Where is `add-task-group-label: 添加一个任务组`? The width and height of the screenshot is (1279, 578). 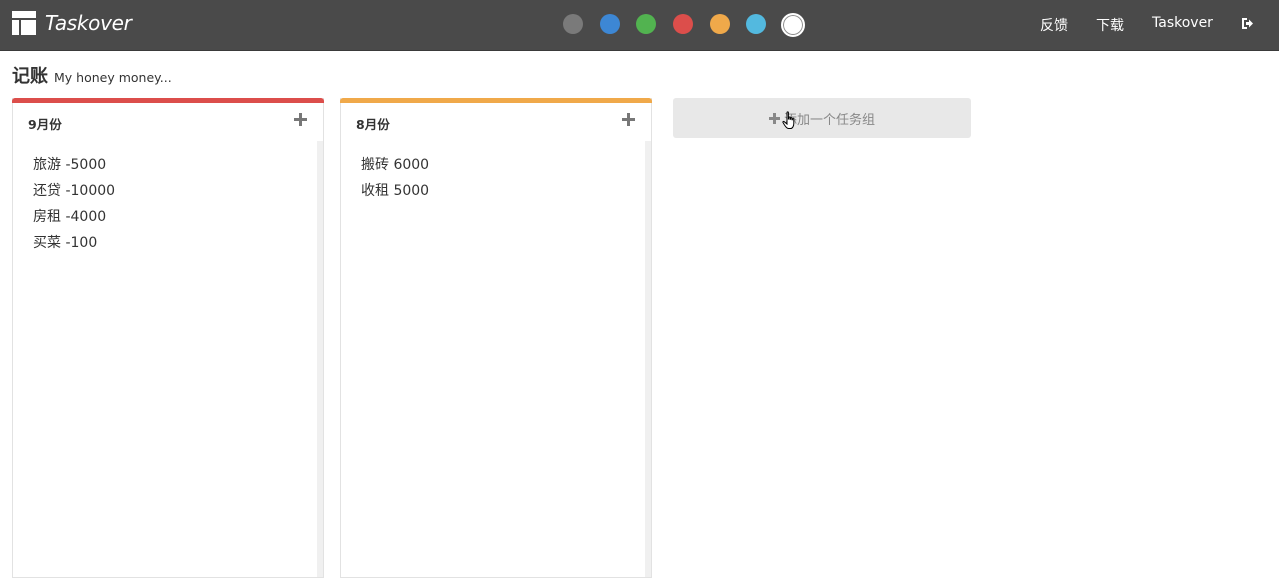
add-task-group-label: 添加一个任务组 is located at coordinates (829, 120).